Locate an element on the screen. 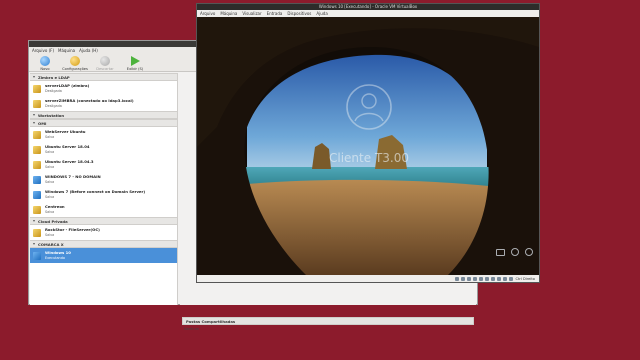  cpu-icon is located at coordinates (505, 278).